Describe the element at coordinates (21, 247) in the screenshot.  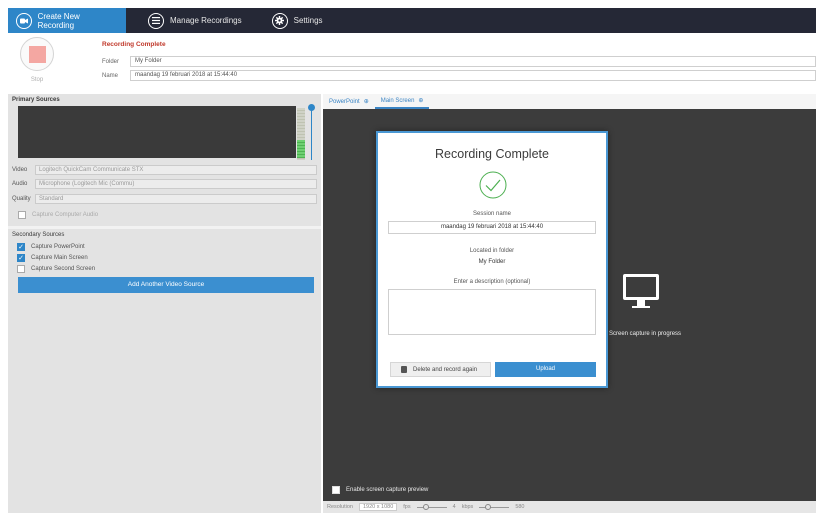
I see `capture-powerpoint-checkbox: ✓` at that location.